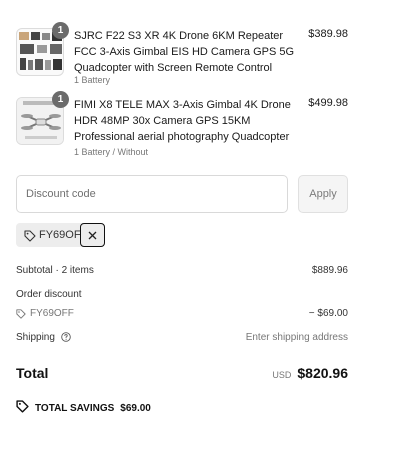  Describe the element at coordinates (328, 313) in the screenshot. I see `order-discount-value: − $69.00` at that location.